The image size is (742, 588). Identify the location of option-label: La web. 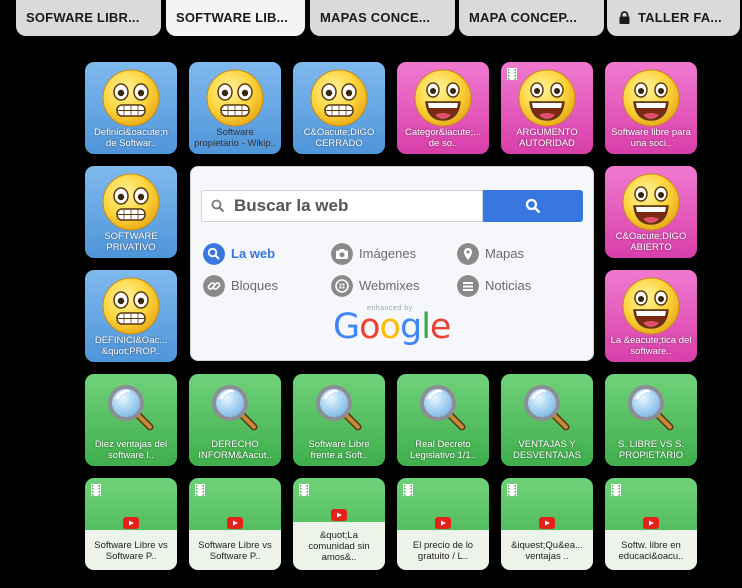
(253, 253).